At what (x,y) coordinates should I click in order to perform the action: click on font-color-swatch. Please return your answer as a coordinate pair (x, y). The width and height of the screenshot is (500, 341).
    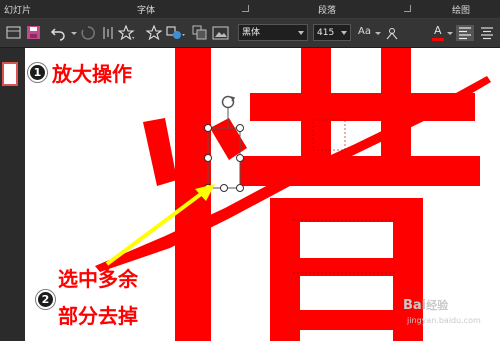
    Looking at the image, I should click on (438, 39).